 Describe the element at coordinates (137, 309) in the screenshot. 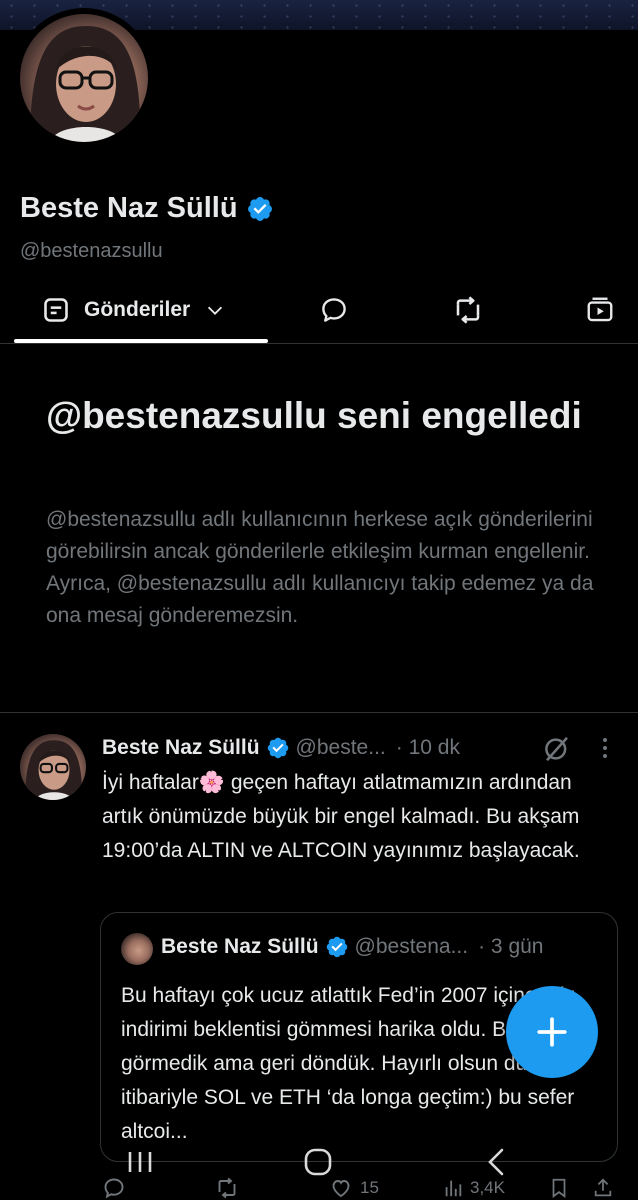

I see `tab-posts-label: Gönderiler` at that location.